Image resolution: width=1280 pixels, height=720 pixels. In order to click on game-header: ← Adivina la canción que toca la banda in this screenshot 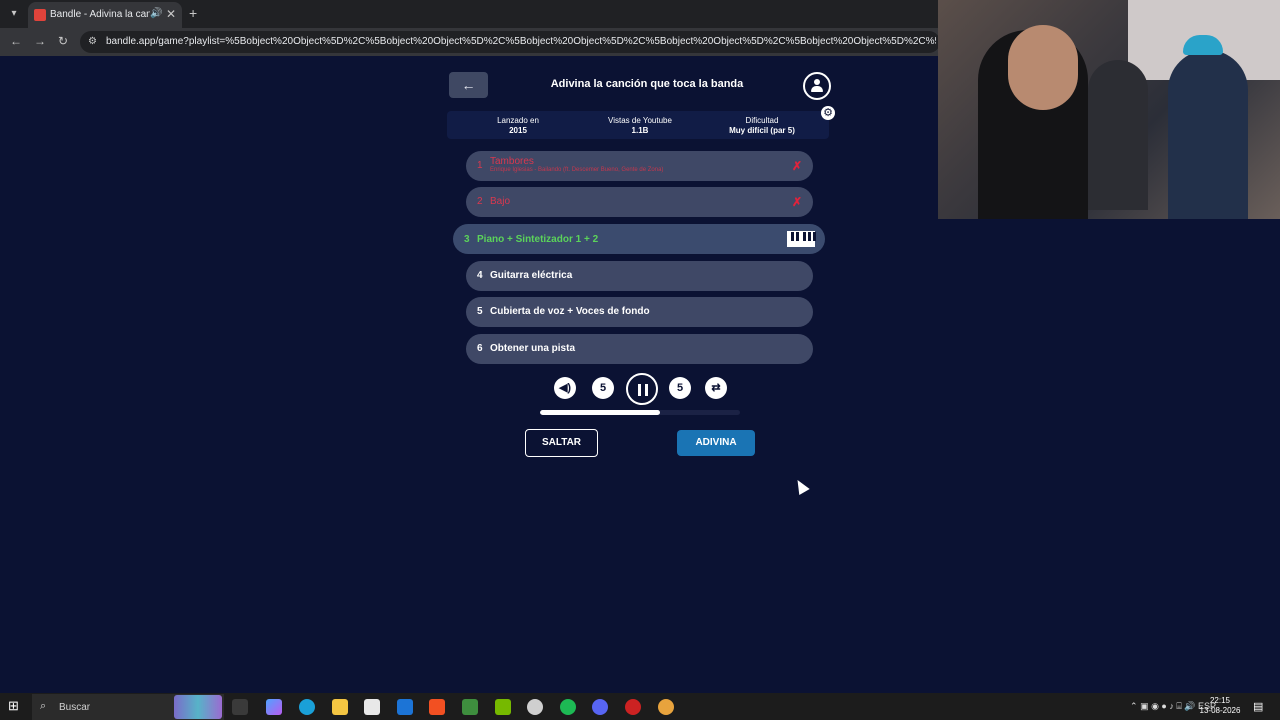, I will do `click(639, 85)`.